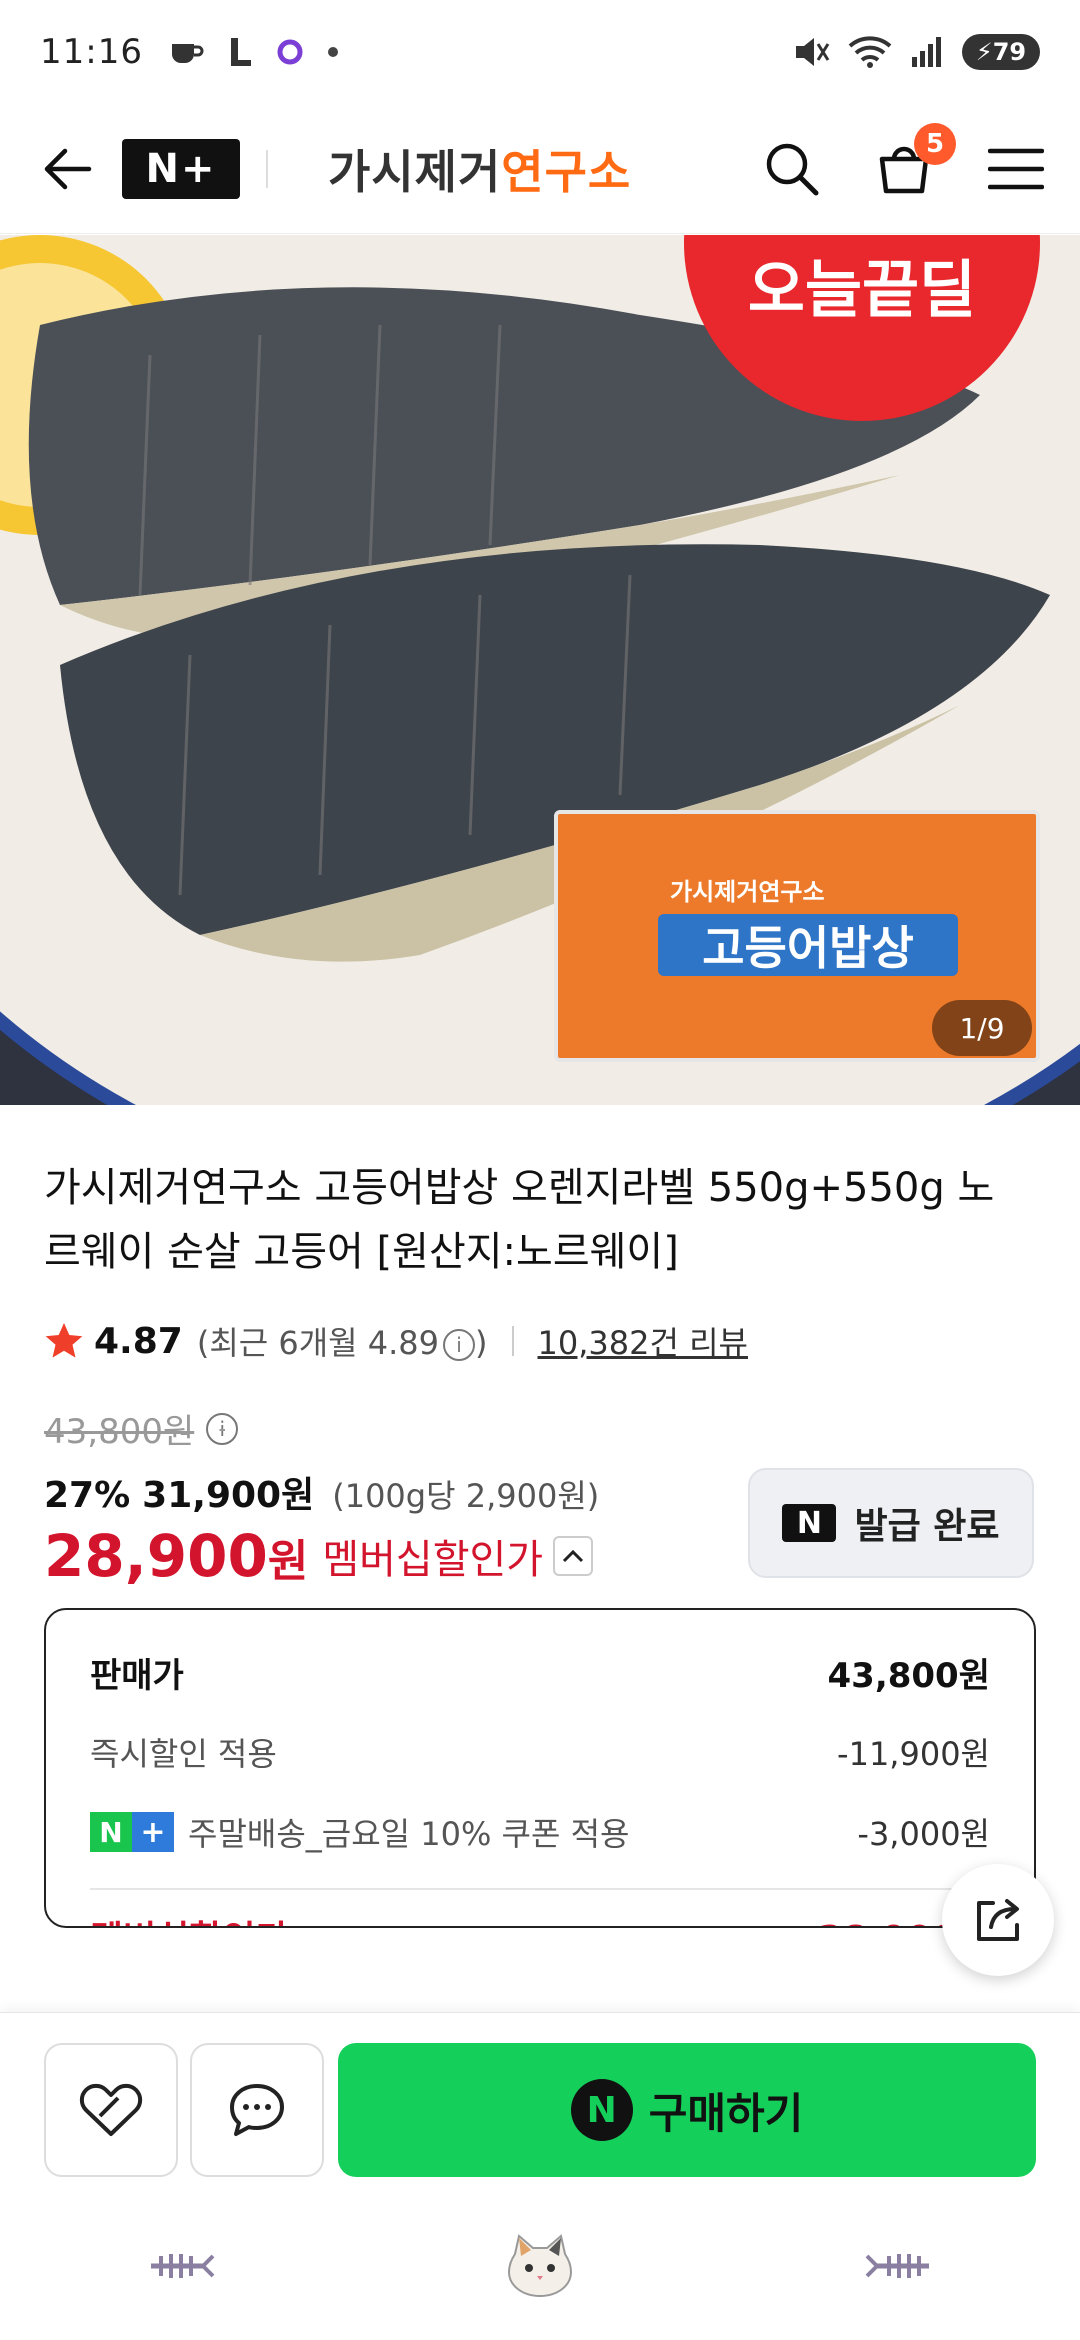  Describe the element at coordinates (813, 52) in the screenshot. I see `mute-icon` at that location.